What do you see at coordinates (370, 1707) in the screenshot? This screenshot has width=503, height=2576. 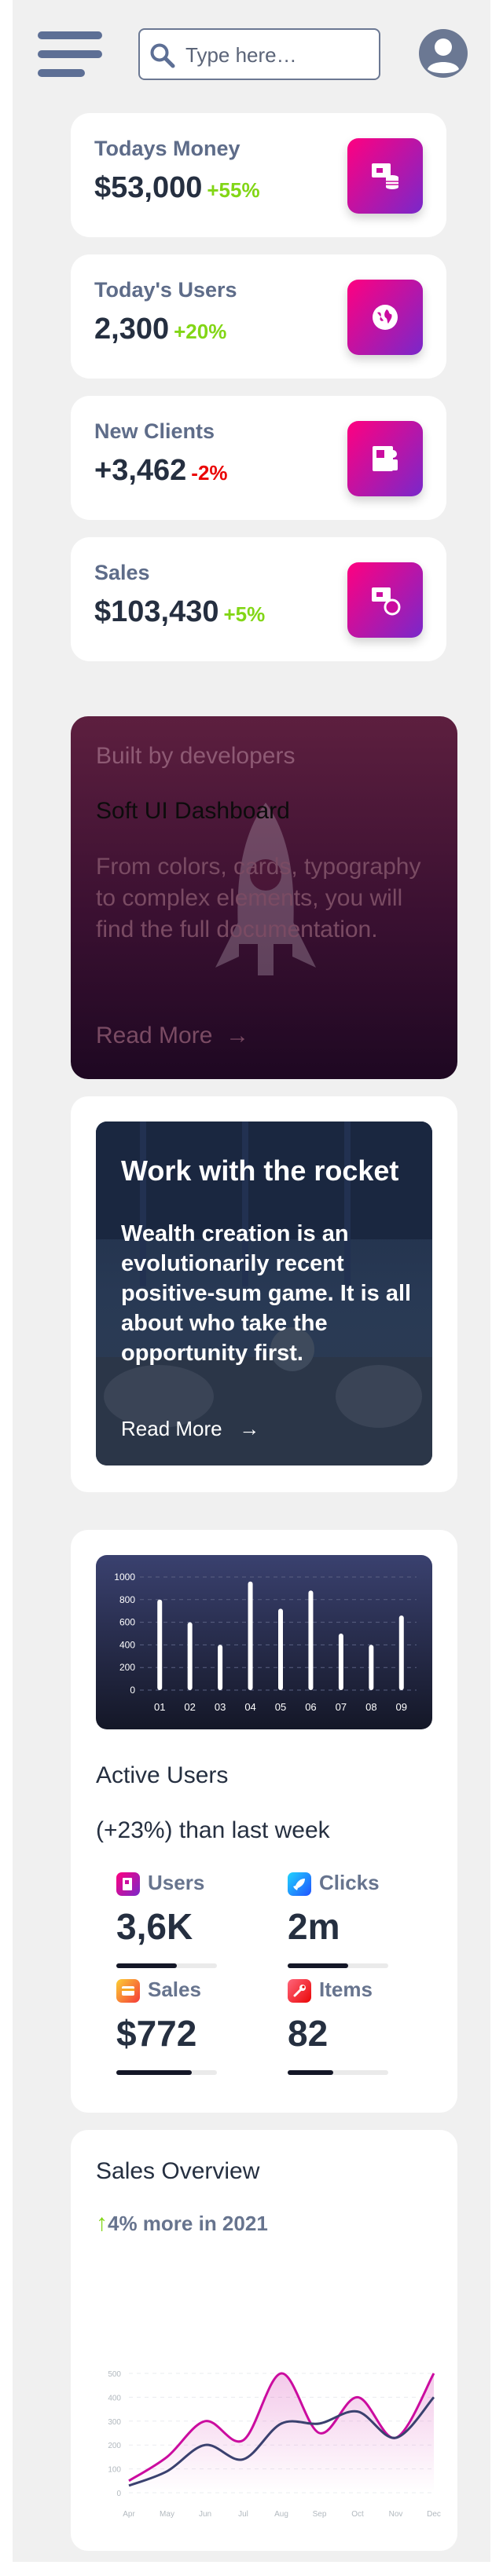 I see `x-tick-label: 08` at bounding box center [370, 1707].